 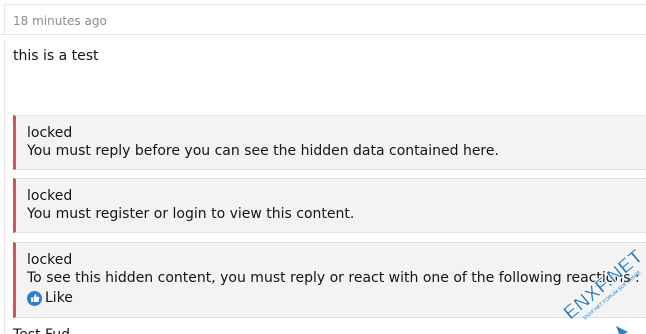 What do you see at coordinates (56, 56) in the screenshot?
I see `post-message: this is a test` at bounding box center [56, 56].